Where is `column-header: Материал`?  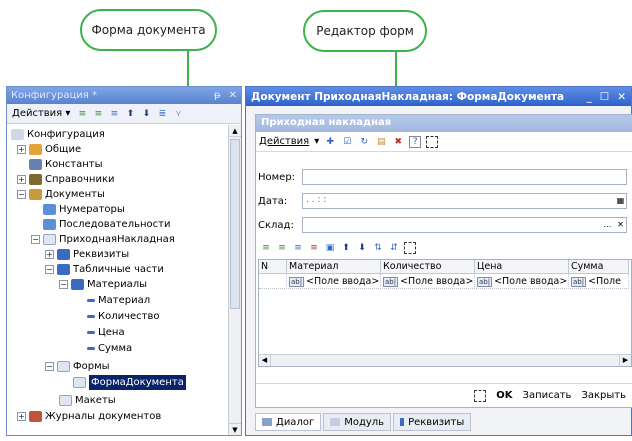
column-header: Материал is located at coordinates (334, 267).